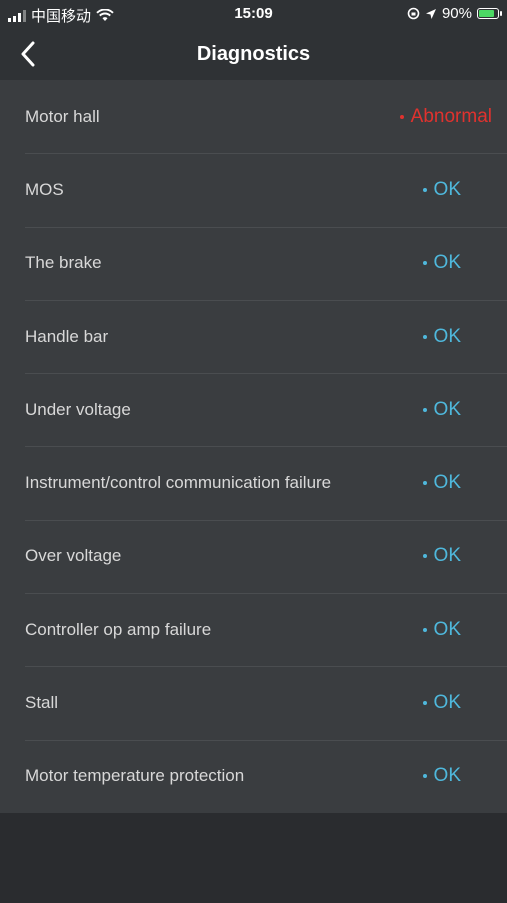  Describe the element at coordinates (253, 857) in the screenshot. I see `bottom-area` at that location.